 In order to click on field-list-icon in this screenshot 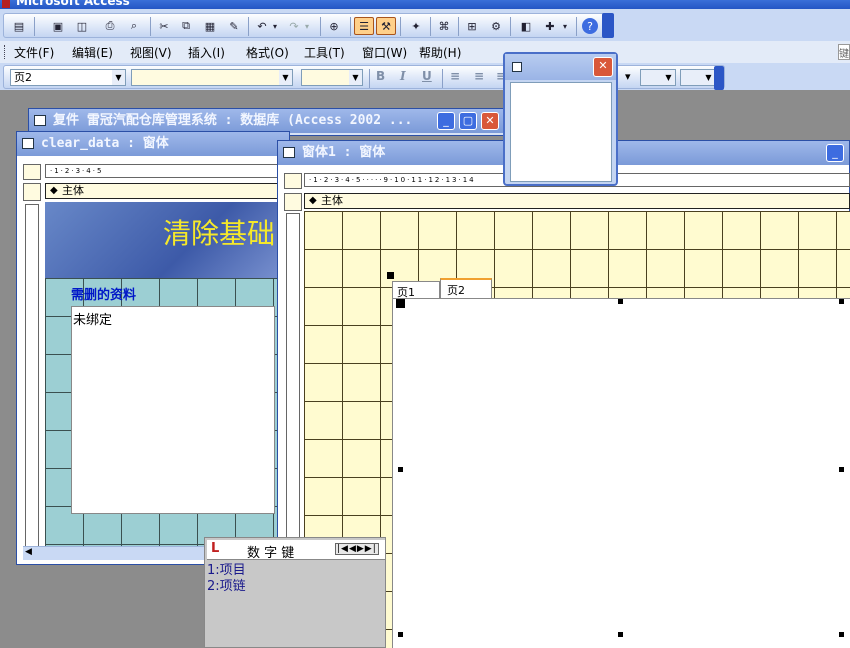, I will do `click(517, 67)`.